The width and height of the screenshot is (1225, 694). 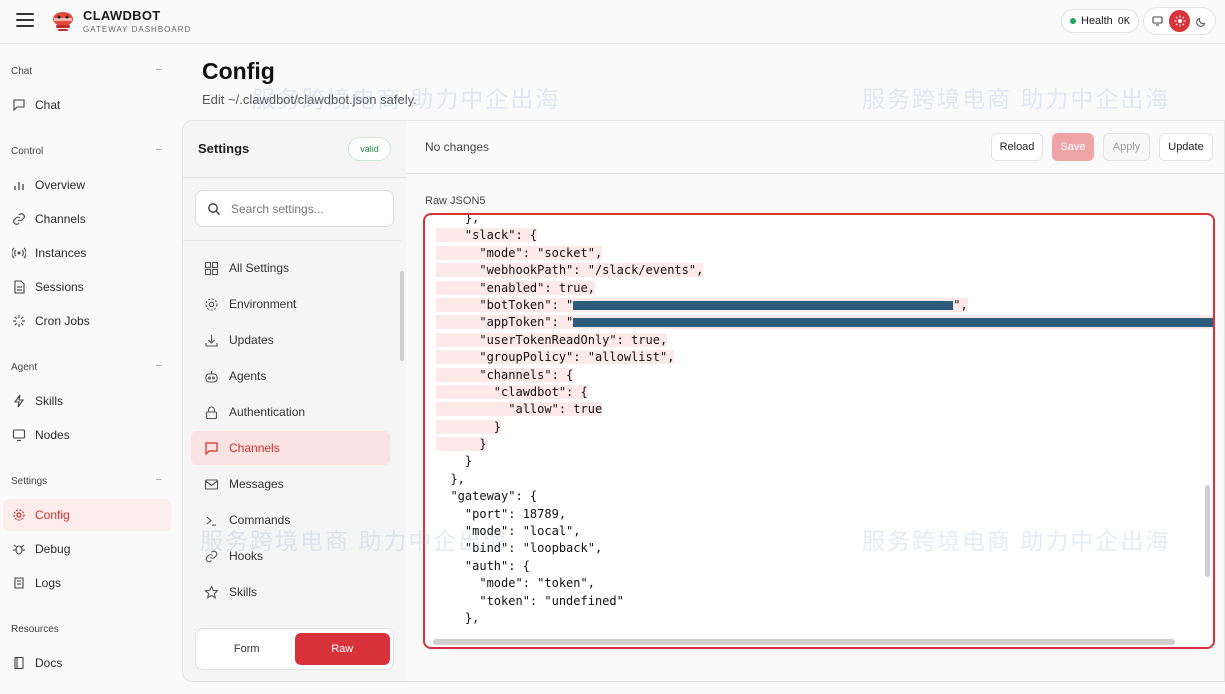 I want to click on collapse-agent-icon: –, so click(x=159, y=365).